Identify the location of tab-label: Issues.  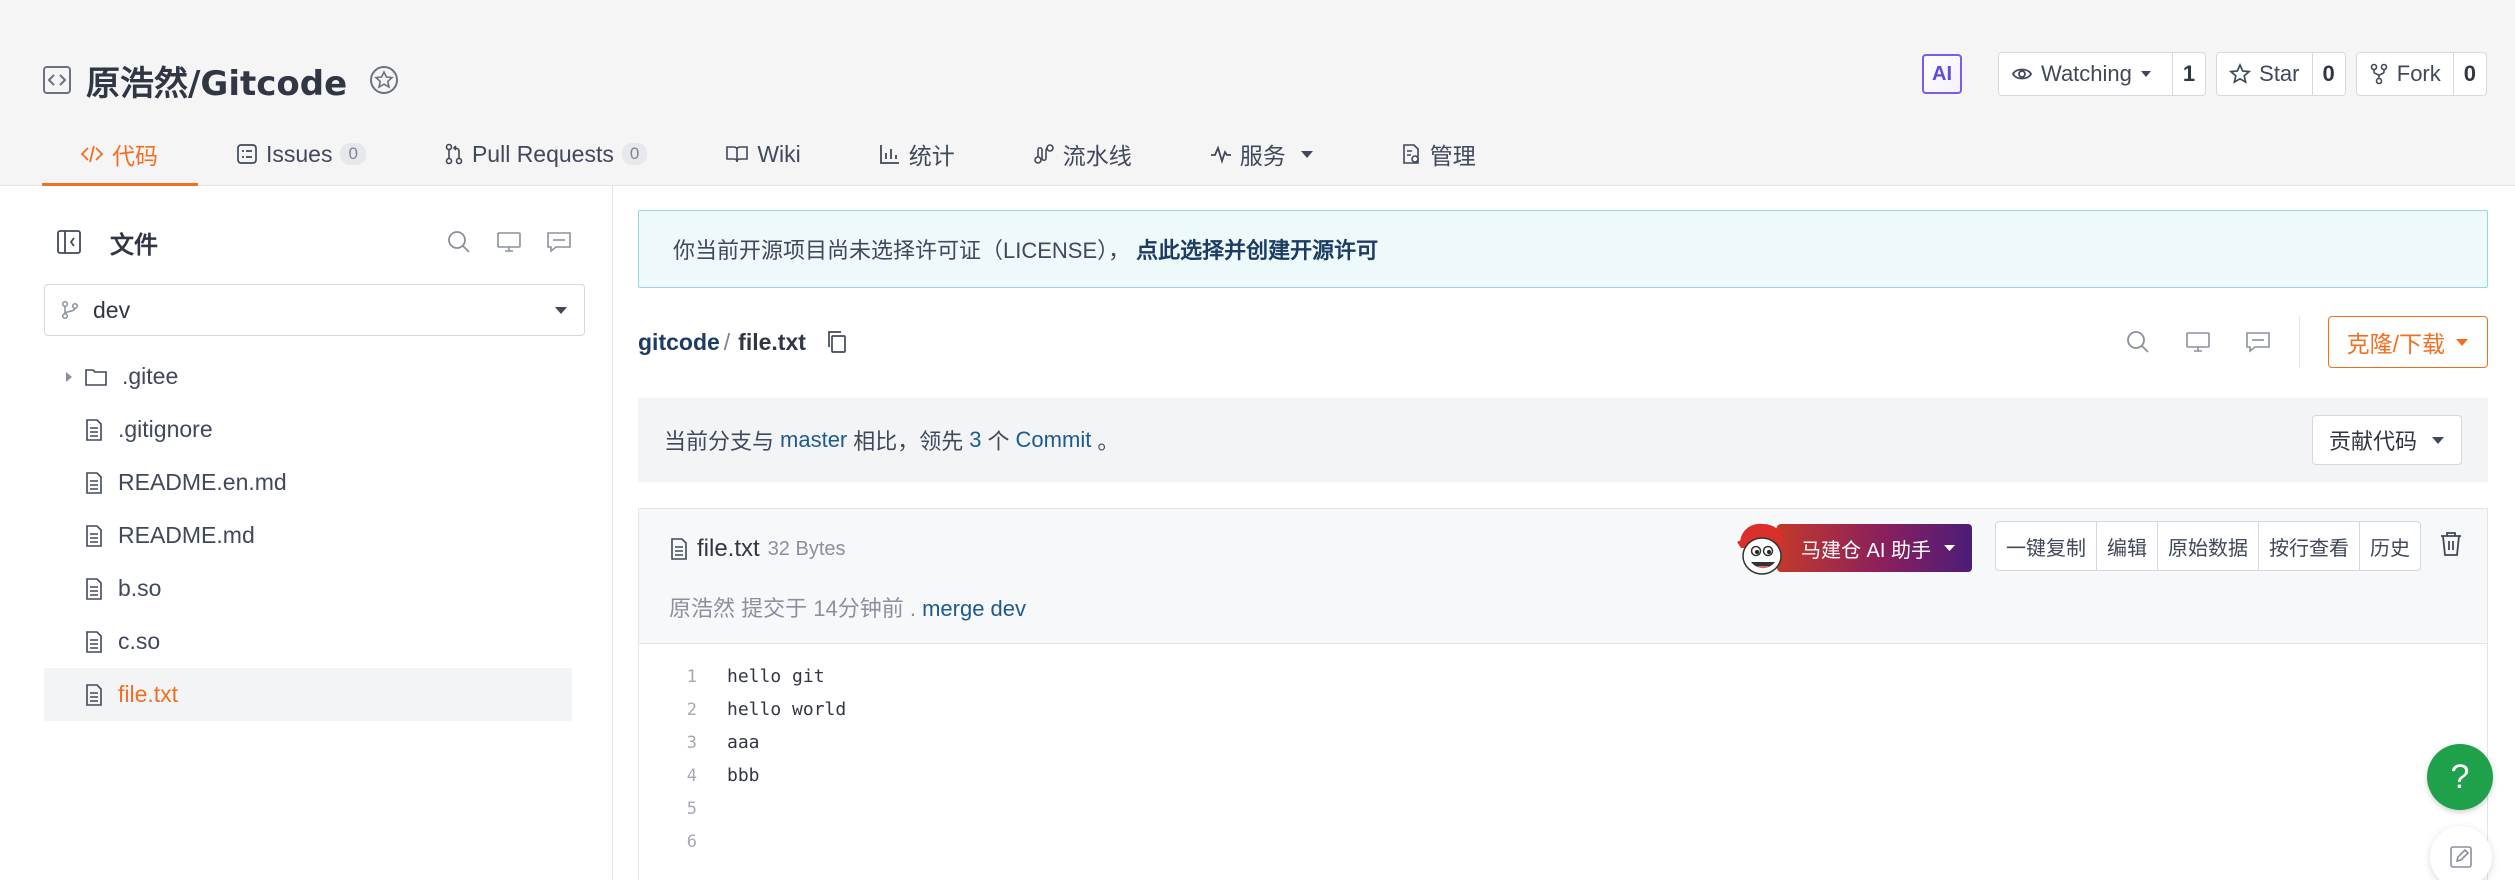
(299, 153).